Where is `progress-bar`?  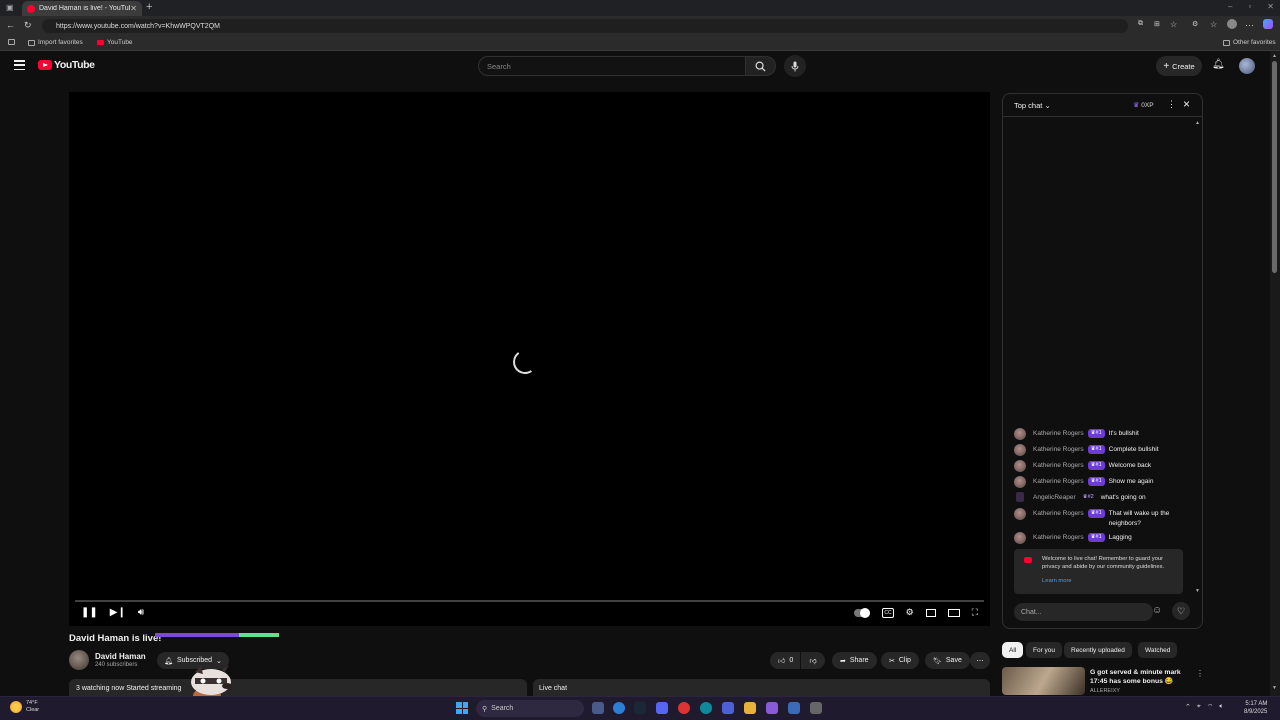 progress-bar is located at coordinates (529, 601).